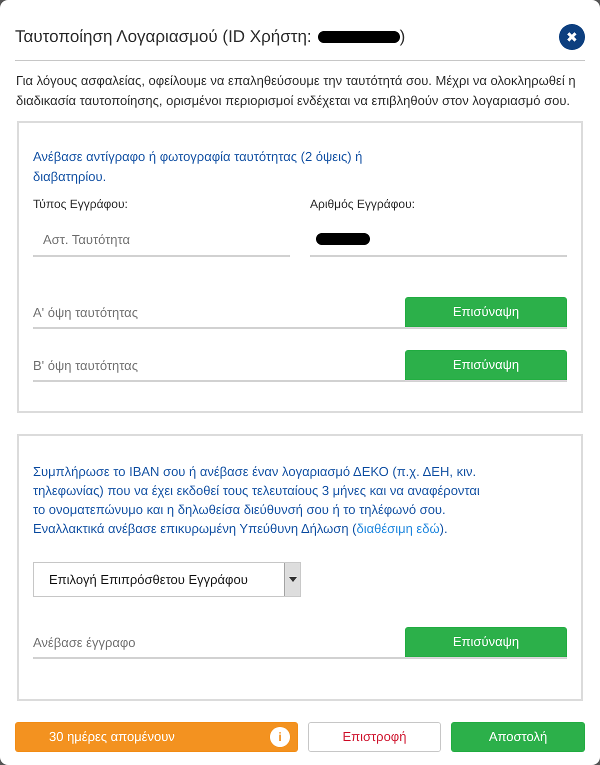 This screenshot has height=765, width=600. I want to click on identity-instructions: Ανέβασε αντίγραφο ή φωτογραφία ταυτότητας (2 όψεις) ή διαβατηρίου., so click(198, 167).